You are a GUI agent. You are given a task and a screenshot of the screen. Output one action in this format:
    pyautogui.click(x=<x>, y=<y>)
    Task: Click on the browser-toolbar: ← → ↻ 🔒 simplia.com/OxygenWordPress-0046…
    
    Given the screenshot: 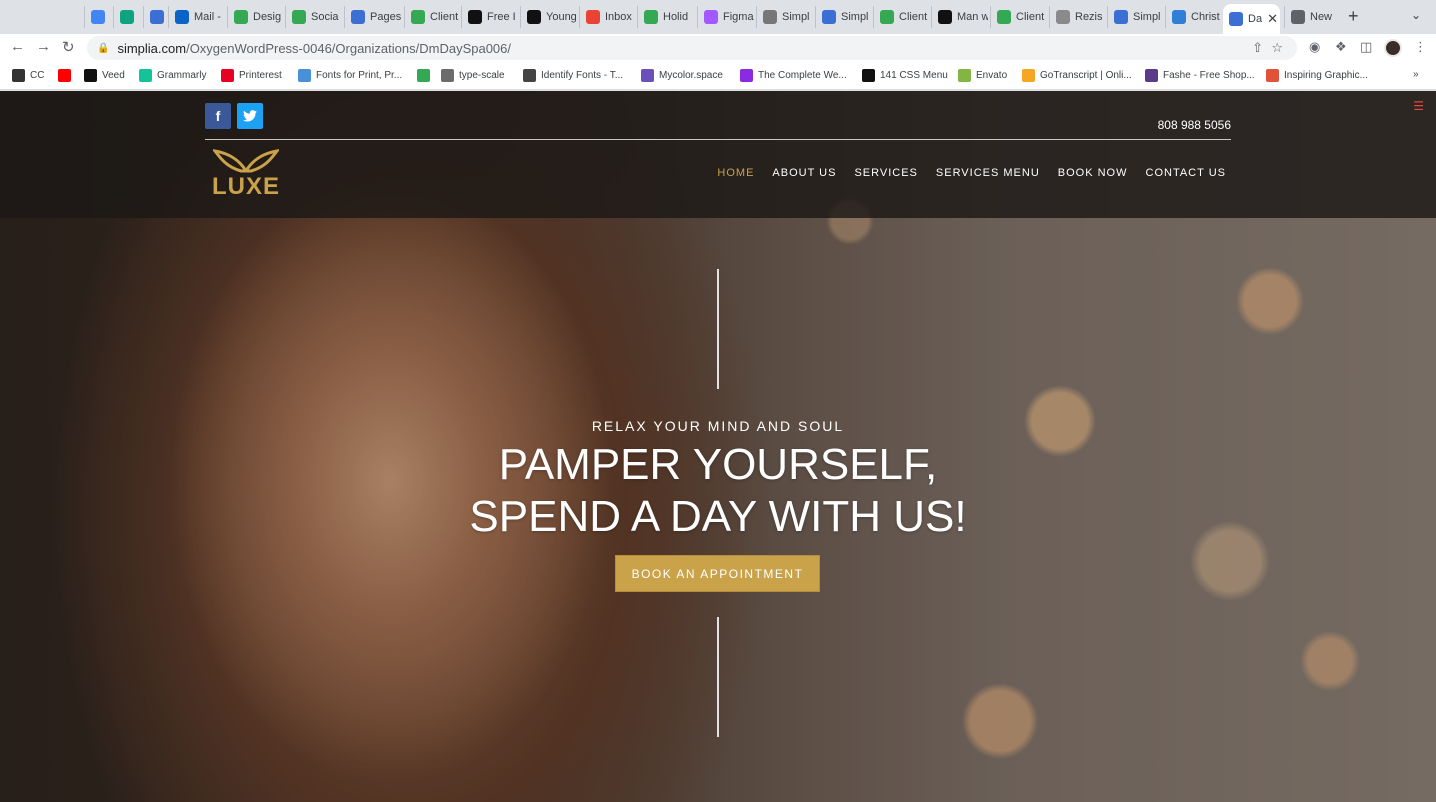 What is the action you would take?
    pyautogui.click(x=718, y=48)
    